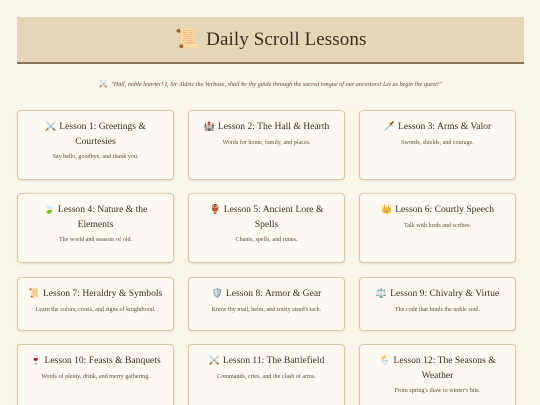 The height and width of the screenshot is (405, 540). I want to click on lesson-title: 👑 Lesson 6: Courtly Speech, so click(437, 209).